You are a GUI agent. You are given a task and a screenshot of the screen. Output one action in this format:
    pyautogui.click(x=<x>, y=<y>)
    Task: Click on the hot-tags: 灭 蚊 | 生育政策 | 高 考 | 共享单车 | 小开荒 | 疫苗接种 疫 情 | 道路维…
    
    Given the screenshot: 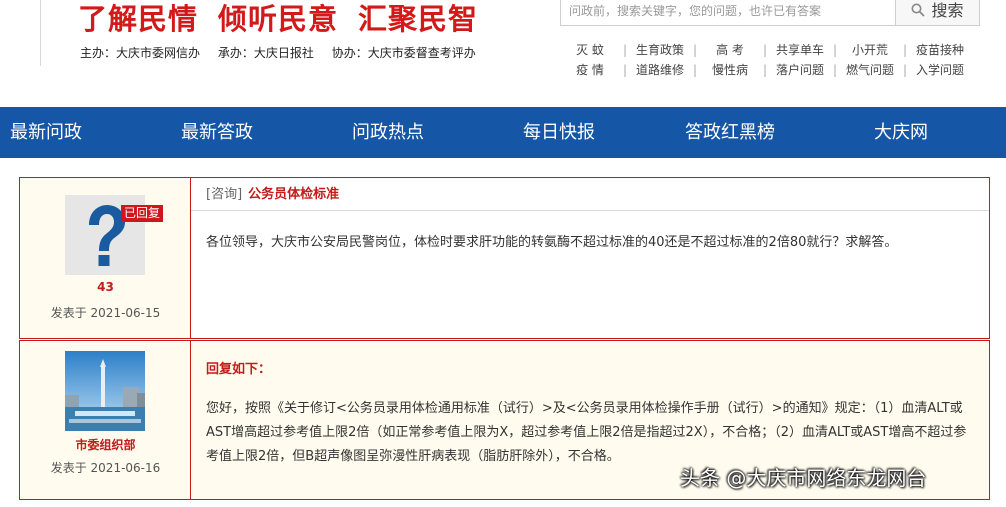 What is the action you would take?
    pyautogui.click(x=770, y=60)
    